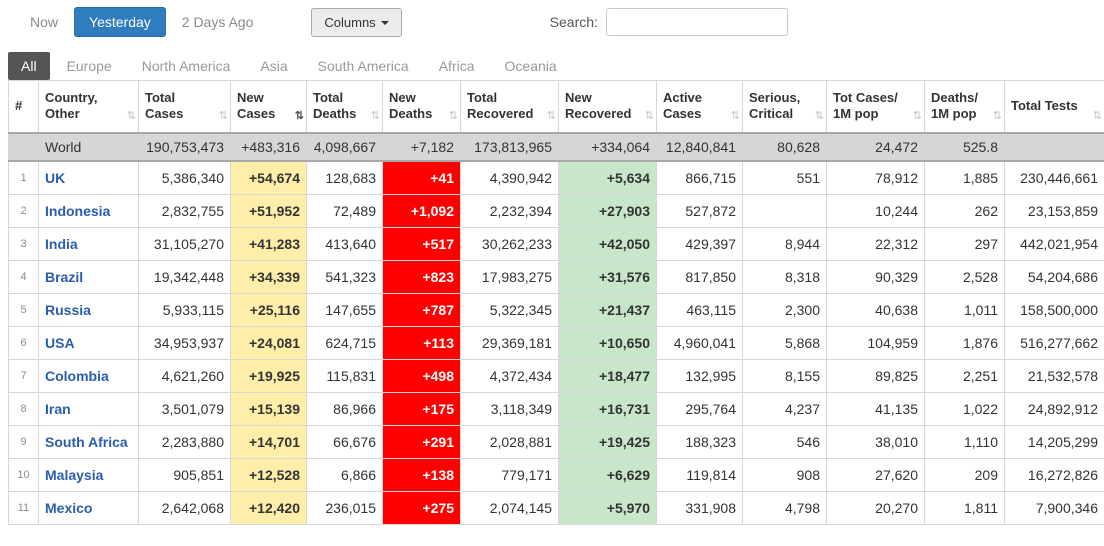 The width and height of the screenshot is (1104, 546). I want to click on data-cell: 525.8, so click(964, 146).